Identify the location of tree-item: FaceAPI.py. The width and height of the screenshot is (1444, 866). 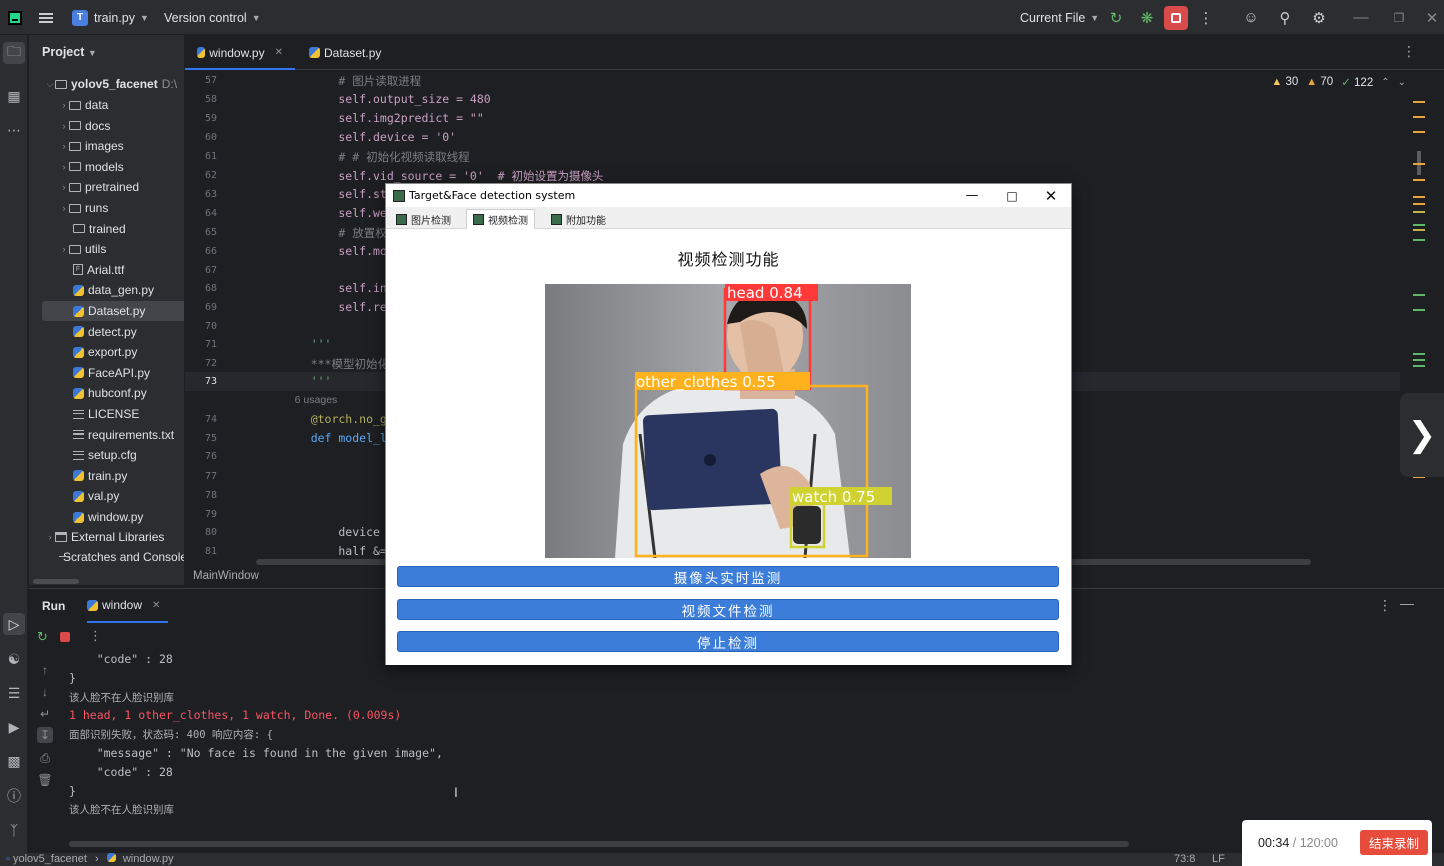
(106, 373).